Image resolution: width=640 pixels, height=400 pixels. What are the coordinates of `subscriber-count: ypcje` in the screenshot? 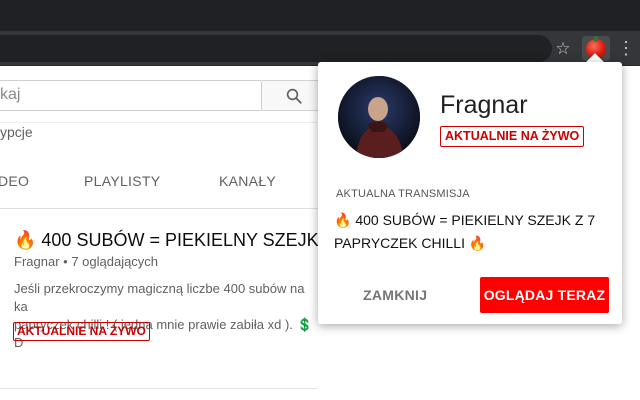 It's located at (16, 132).